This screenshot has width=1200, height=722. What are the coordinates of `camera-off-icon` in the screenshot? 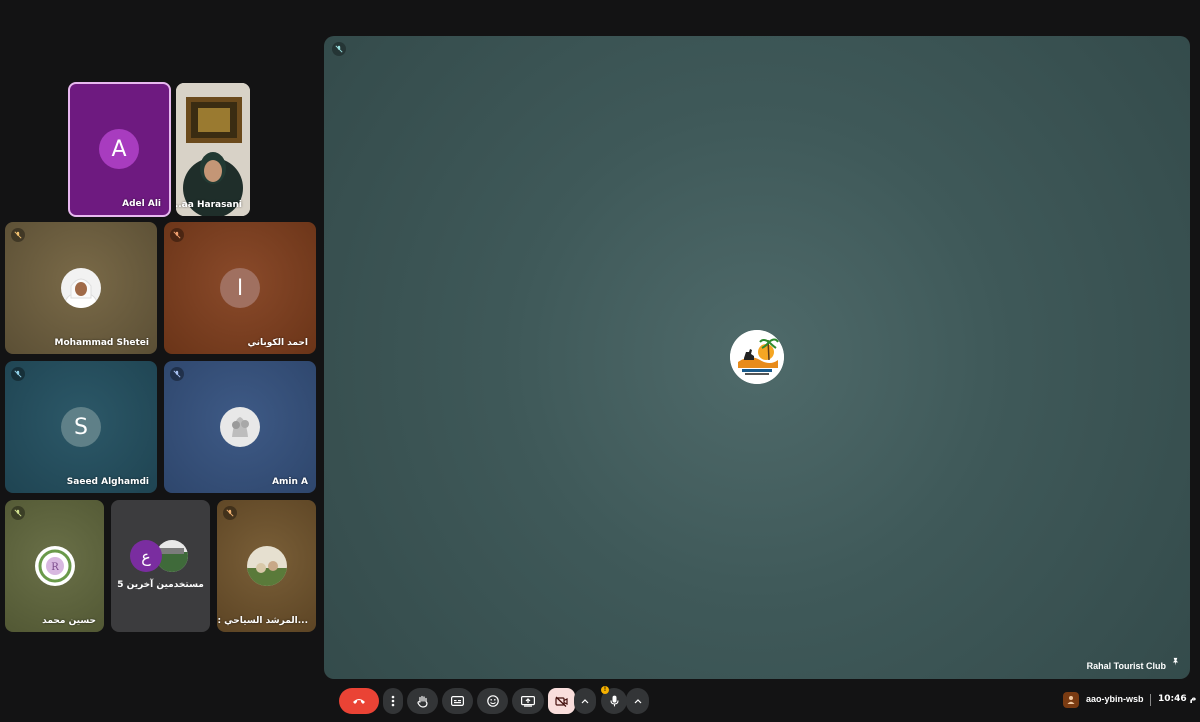 It's located at (561, 701).